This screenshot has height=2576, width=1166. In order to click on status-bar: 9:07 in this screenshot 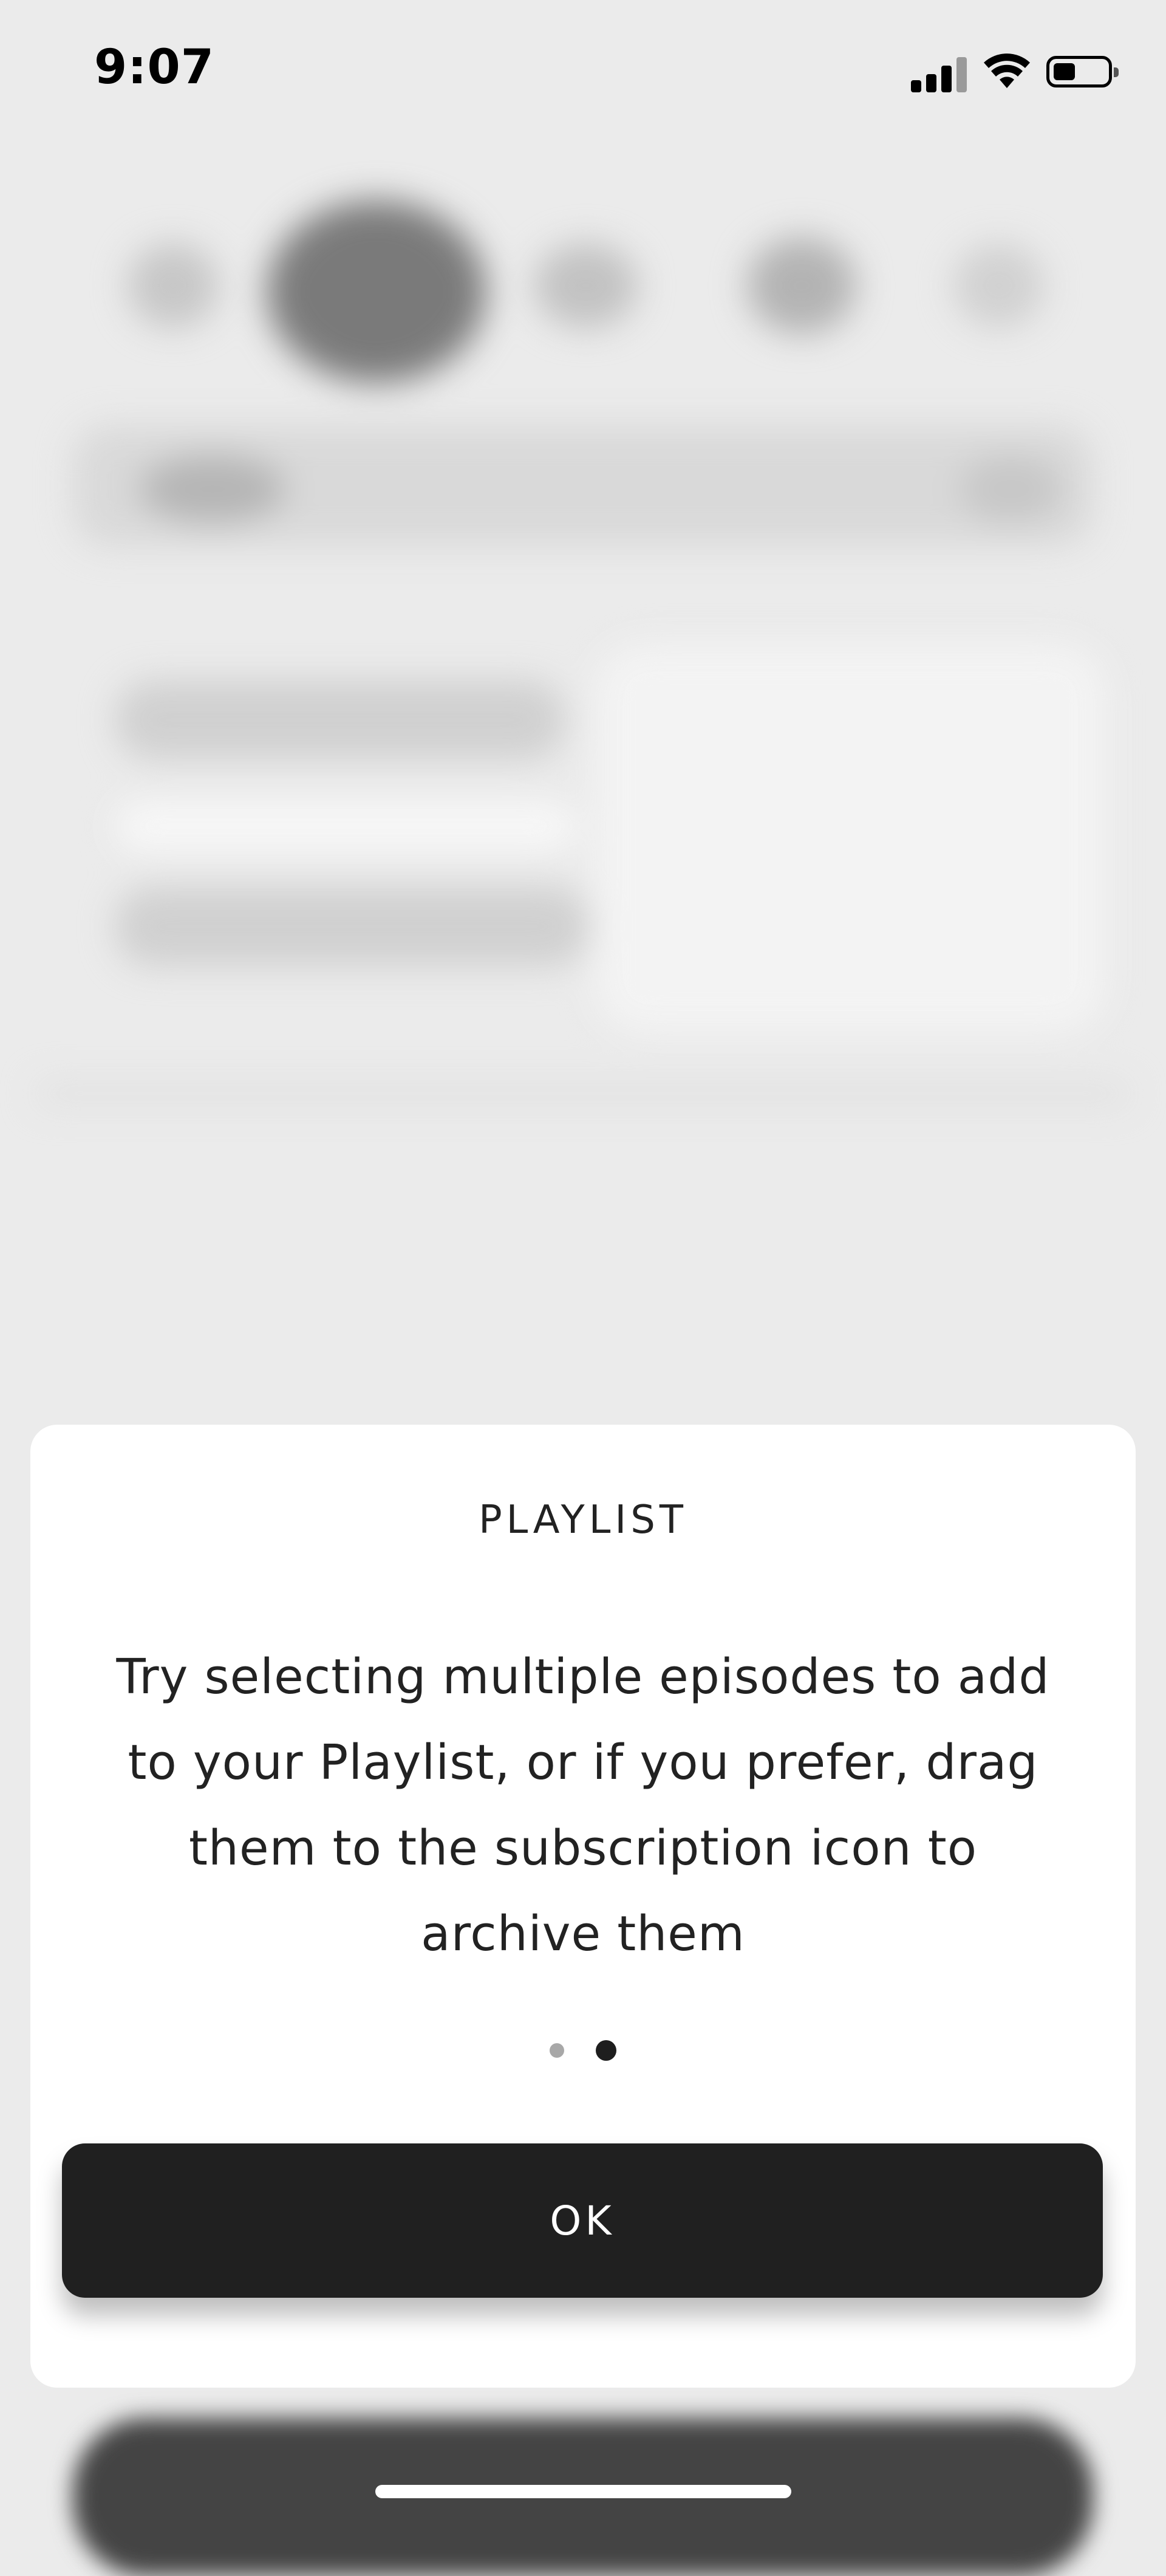, I will do `click(583, 70)`.